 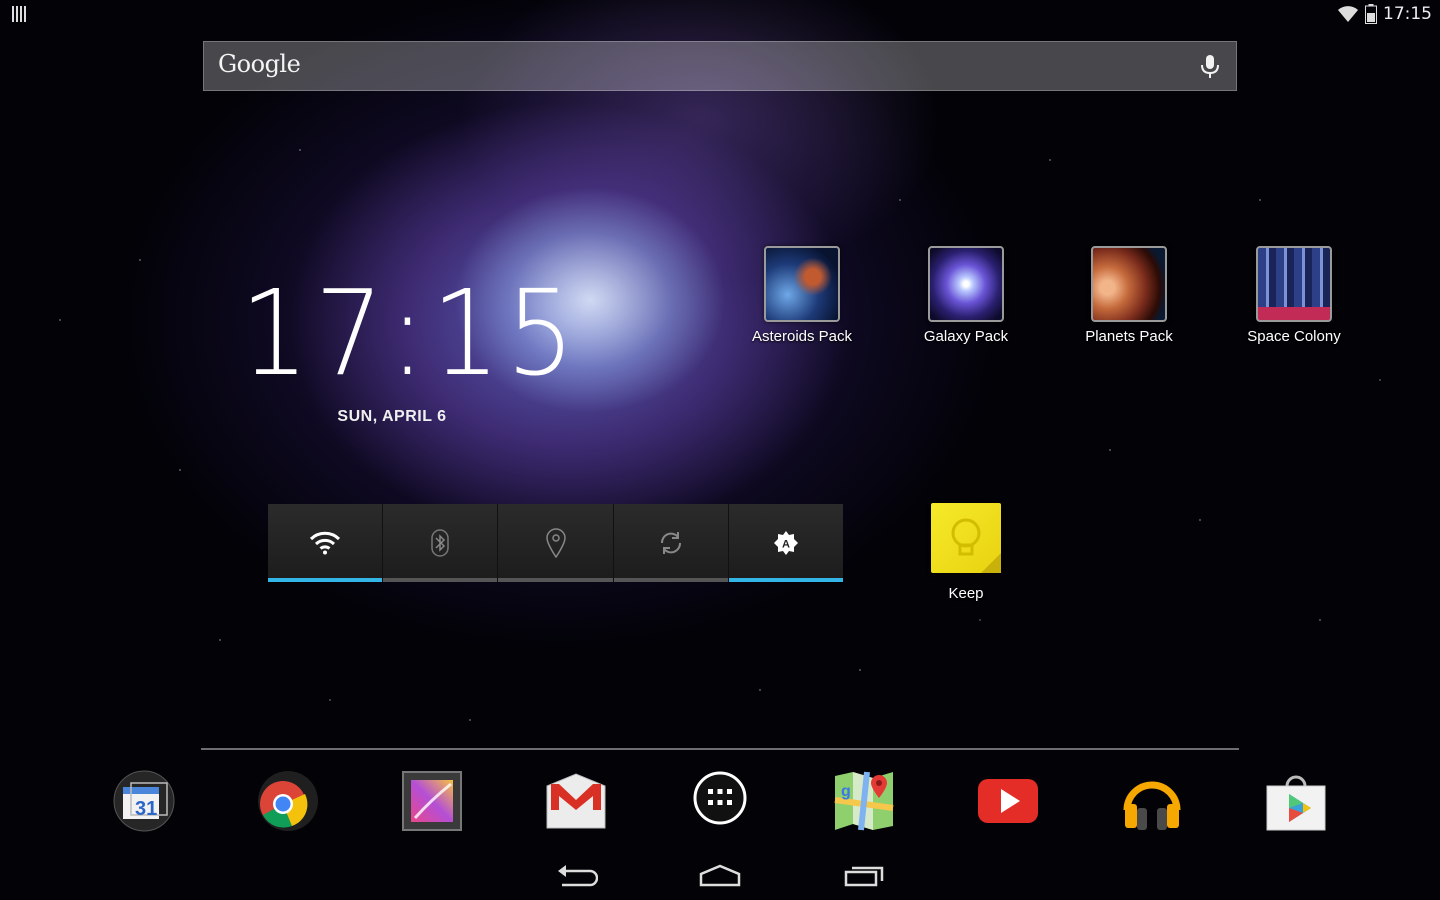 I want to click on location-toggle, so click(x=556, y=543).